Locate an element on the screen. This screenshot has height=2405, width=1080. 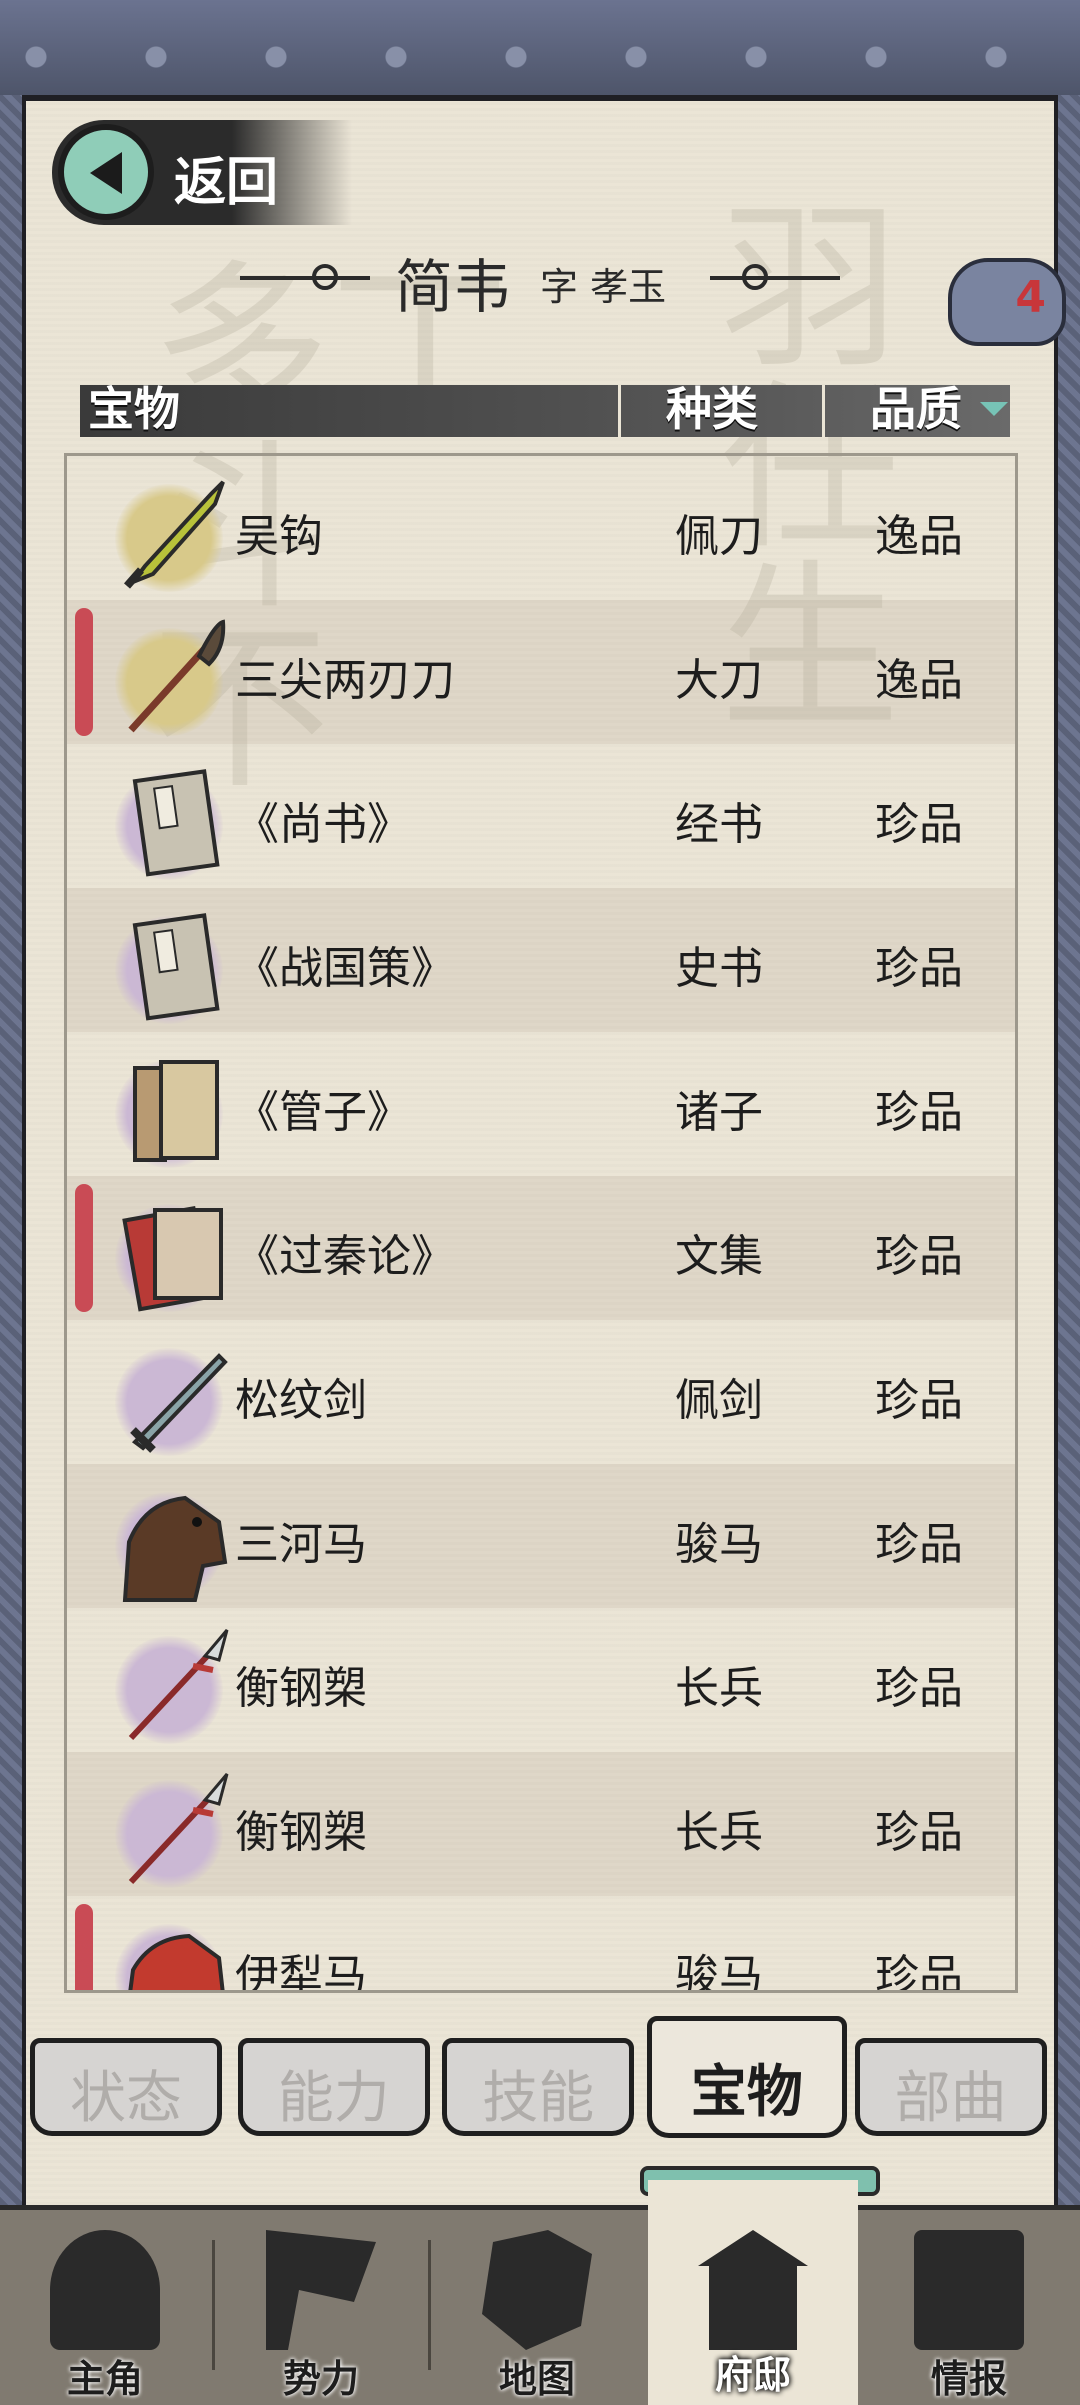
sort-down-icon is located at coordinates (994, 409).